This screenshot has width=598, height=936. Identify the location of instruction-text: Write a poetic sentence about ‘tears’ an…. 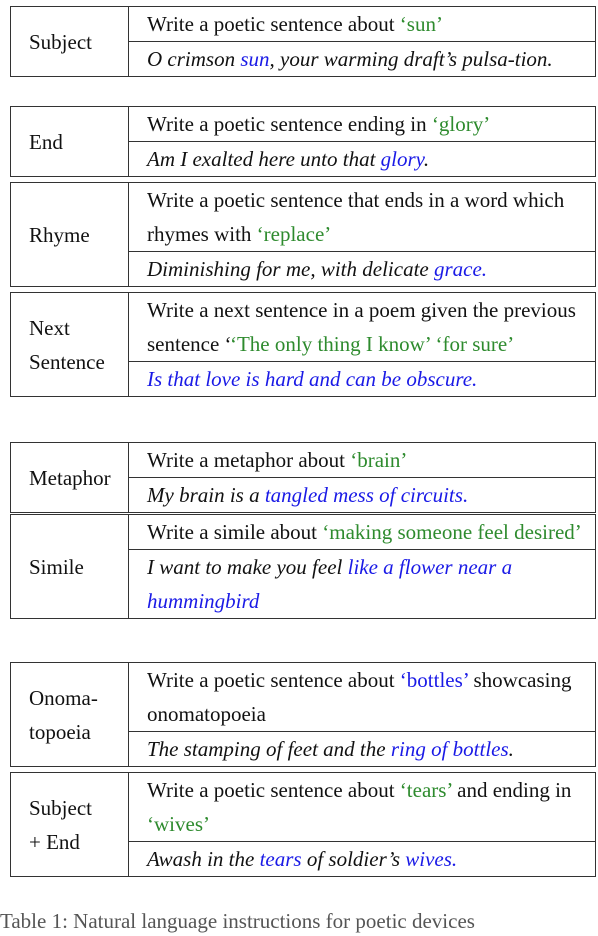
(362, 807).